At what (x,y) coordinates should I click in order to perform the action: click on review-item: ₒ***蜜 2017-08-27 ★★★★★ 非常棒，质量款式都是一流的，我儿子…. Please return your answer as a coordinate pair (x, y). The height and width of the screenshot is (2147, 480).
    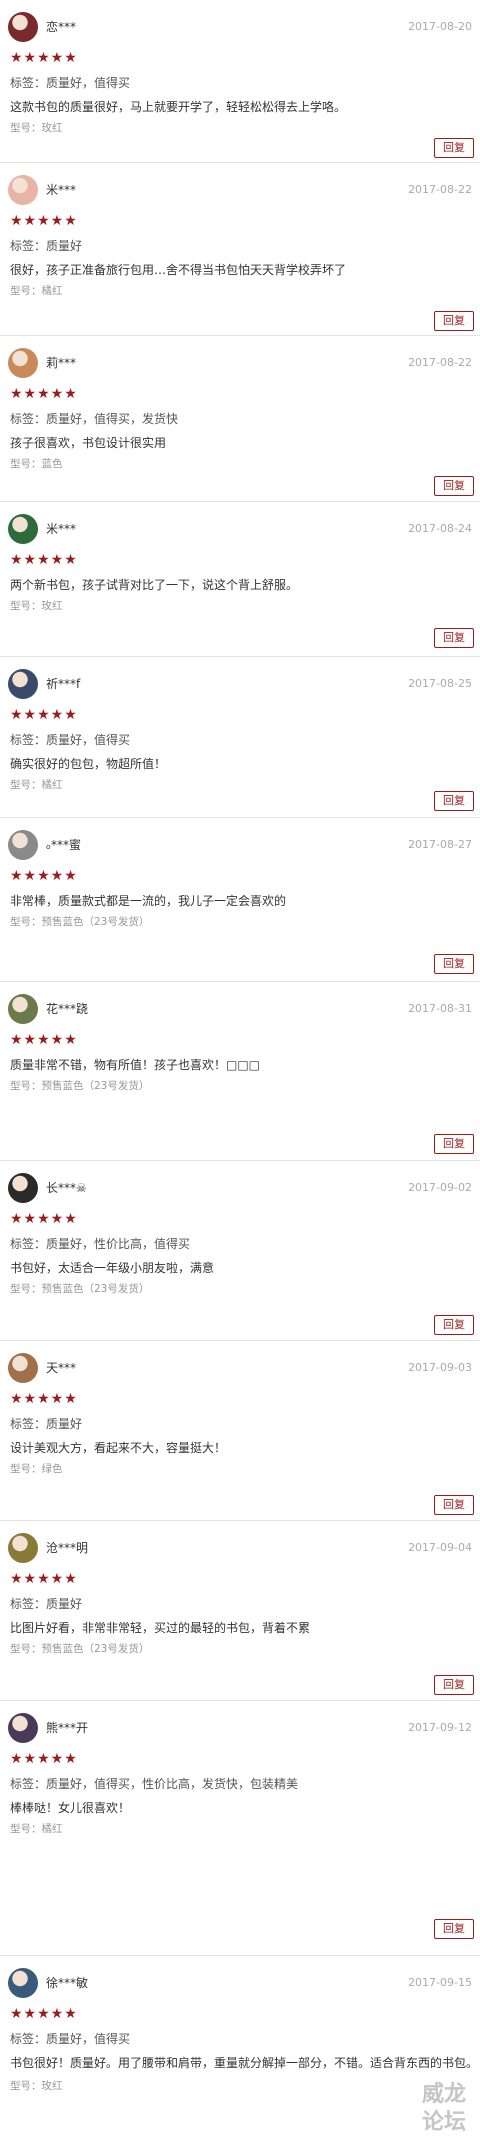
    Looking at the image, I should click on (240, 900).